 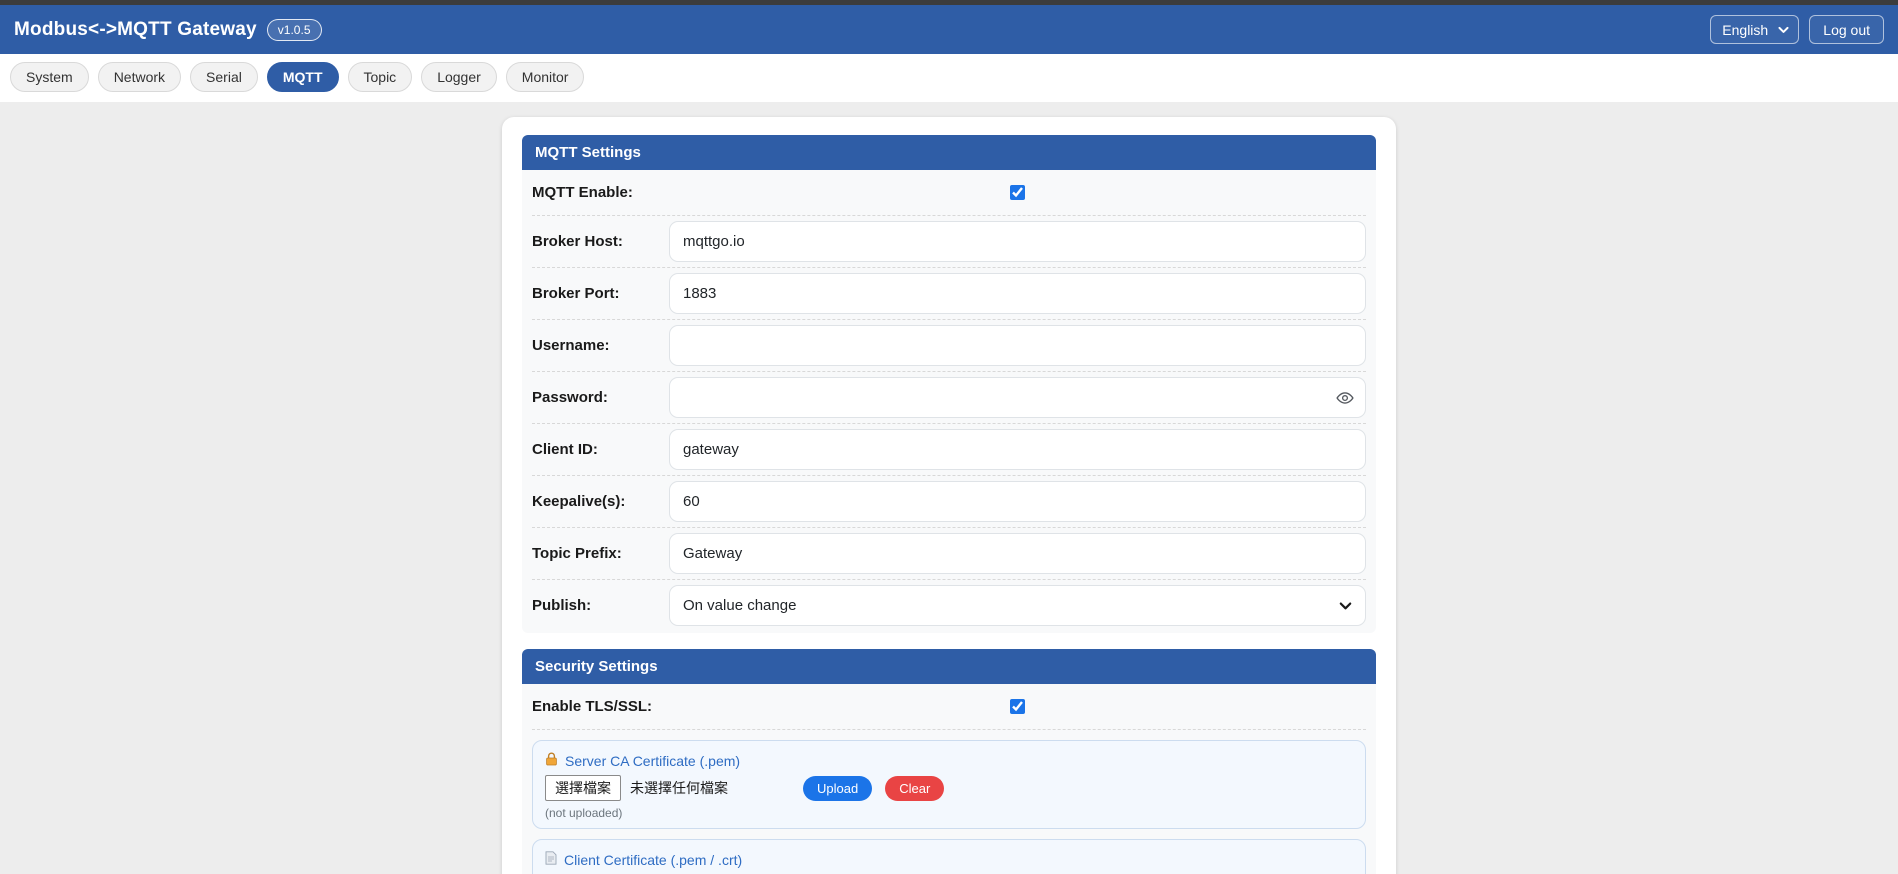 I want to click on broker-port-input, so click(x=1017, y=293).